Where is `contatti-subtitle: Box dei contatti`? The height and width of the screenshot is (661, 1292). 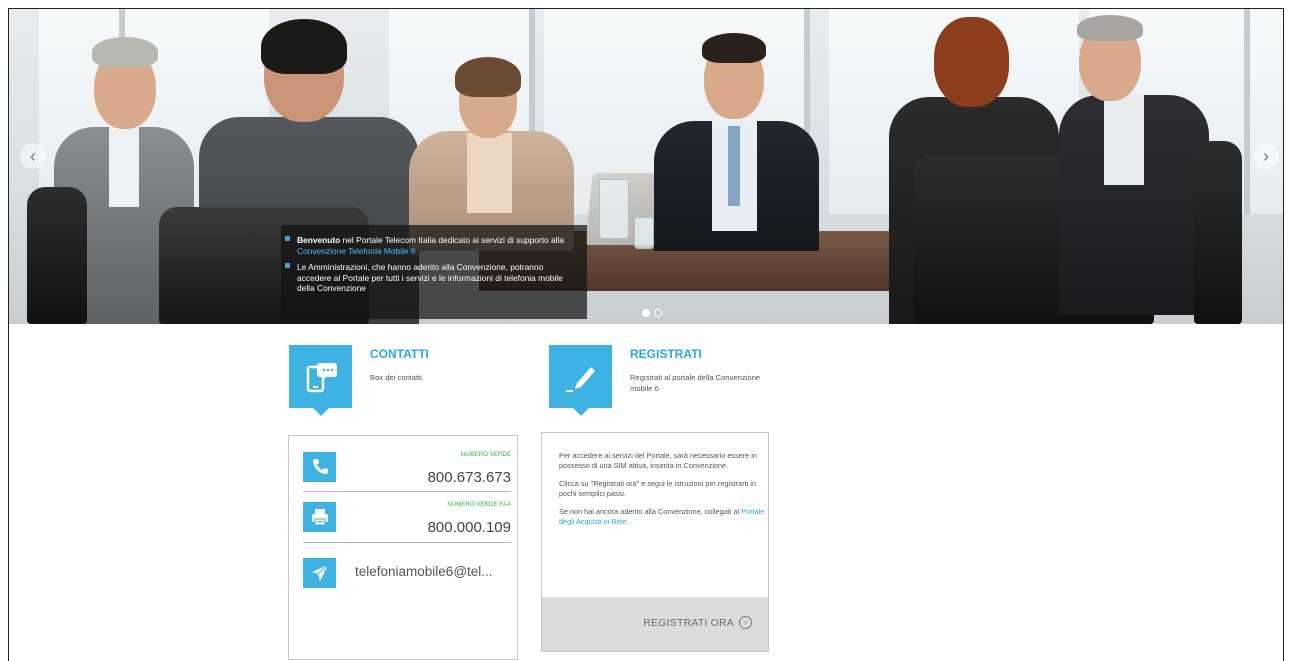 contatti-subtitle: Box dei contatti is located at coordinates (396, 377).